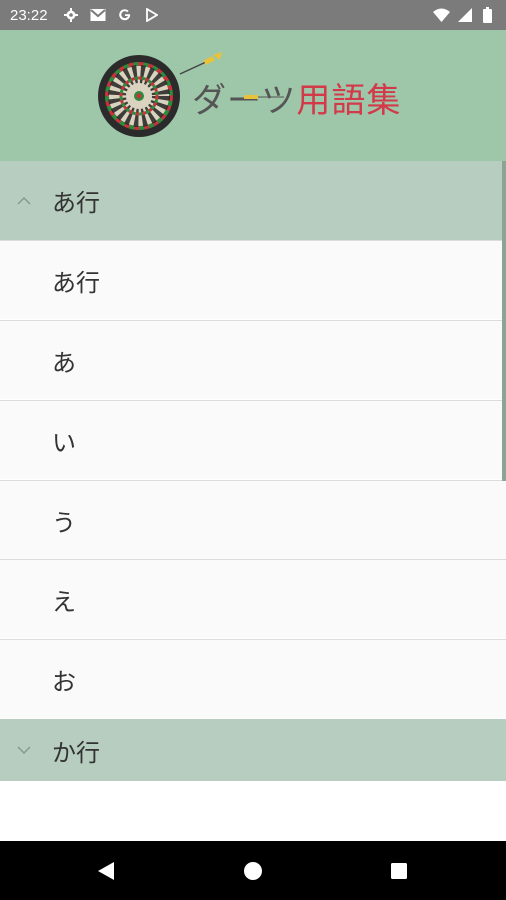 The width and height of the screenshot is (506, 900). What do you see at coordinates (399, 871) in the screenshot?
I see `recents-icon` at bounding box center [399, 871].